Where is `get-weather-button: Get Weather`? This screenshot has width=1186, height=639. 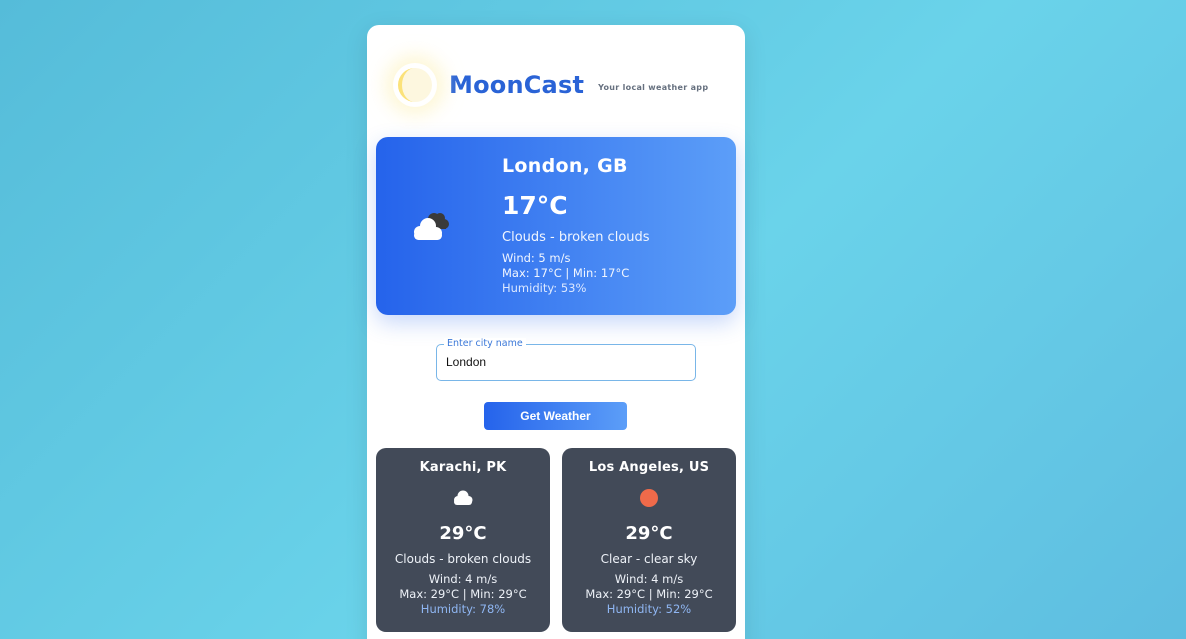 get-weather-button: Get Weather is located at coordinates (555, 416).